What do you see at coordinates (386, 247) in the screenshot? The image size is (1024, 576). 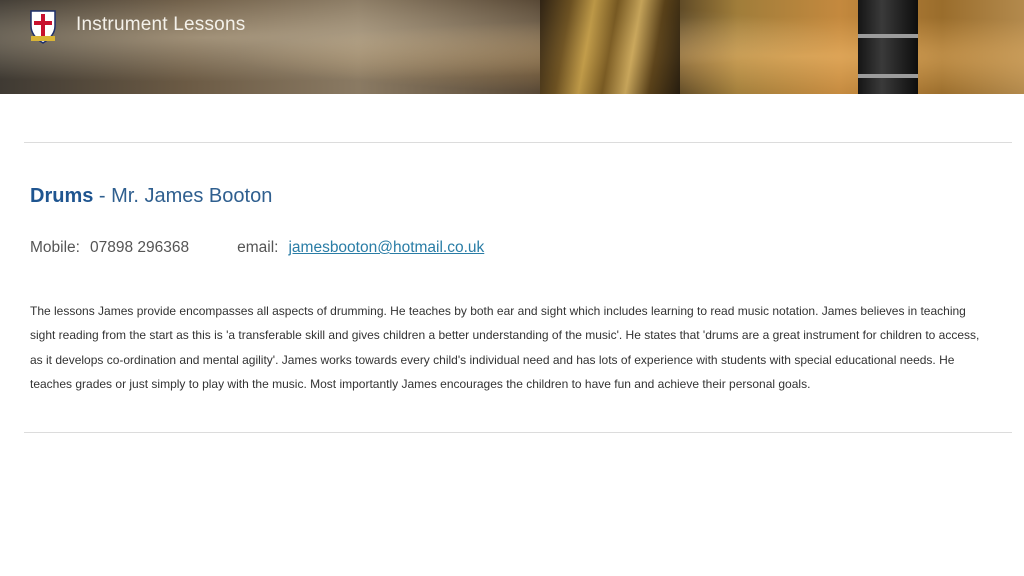 I see `email-link: jamesbooton@hotmail.co.uk` at bounding box center [386, 247].